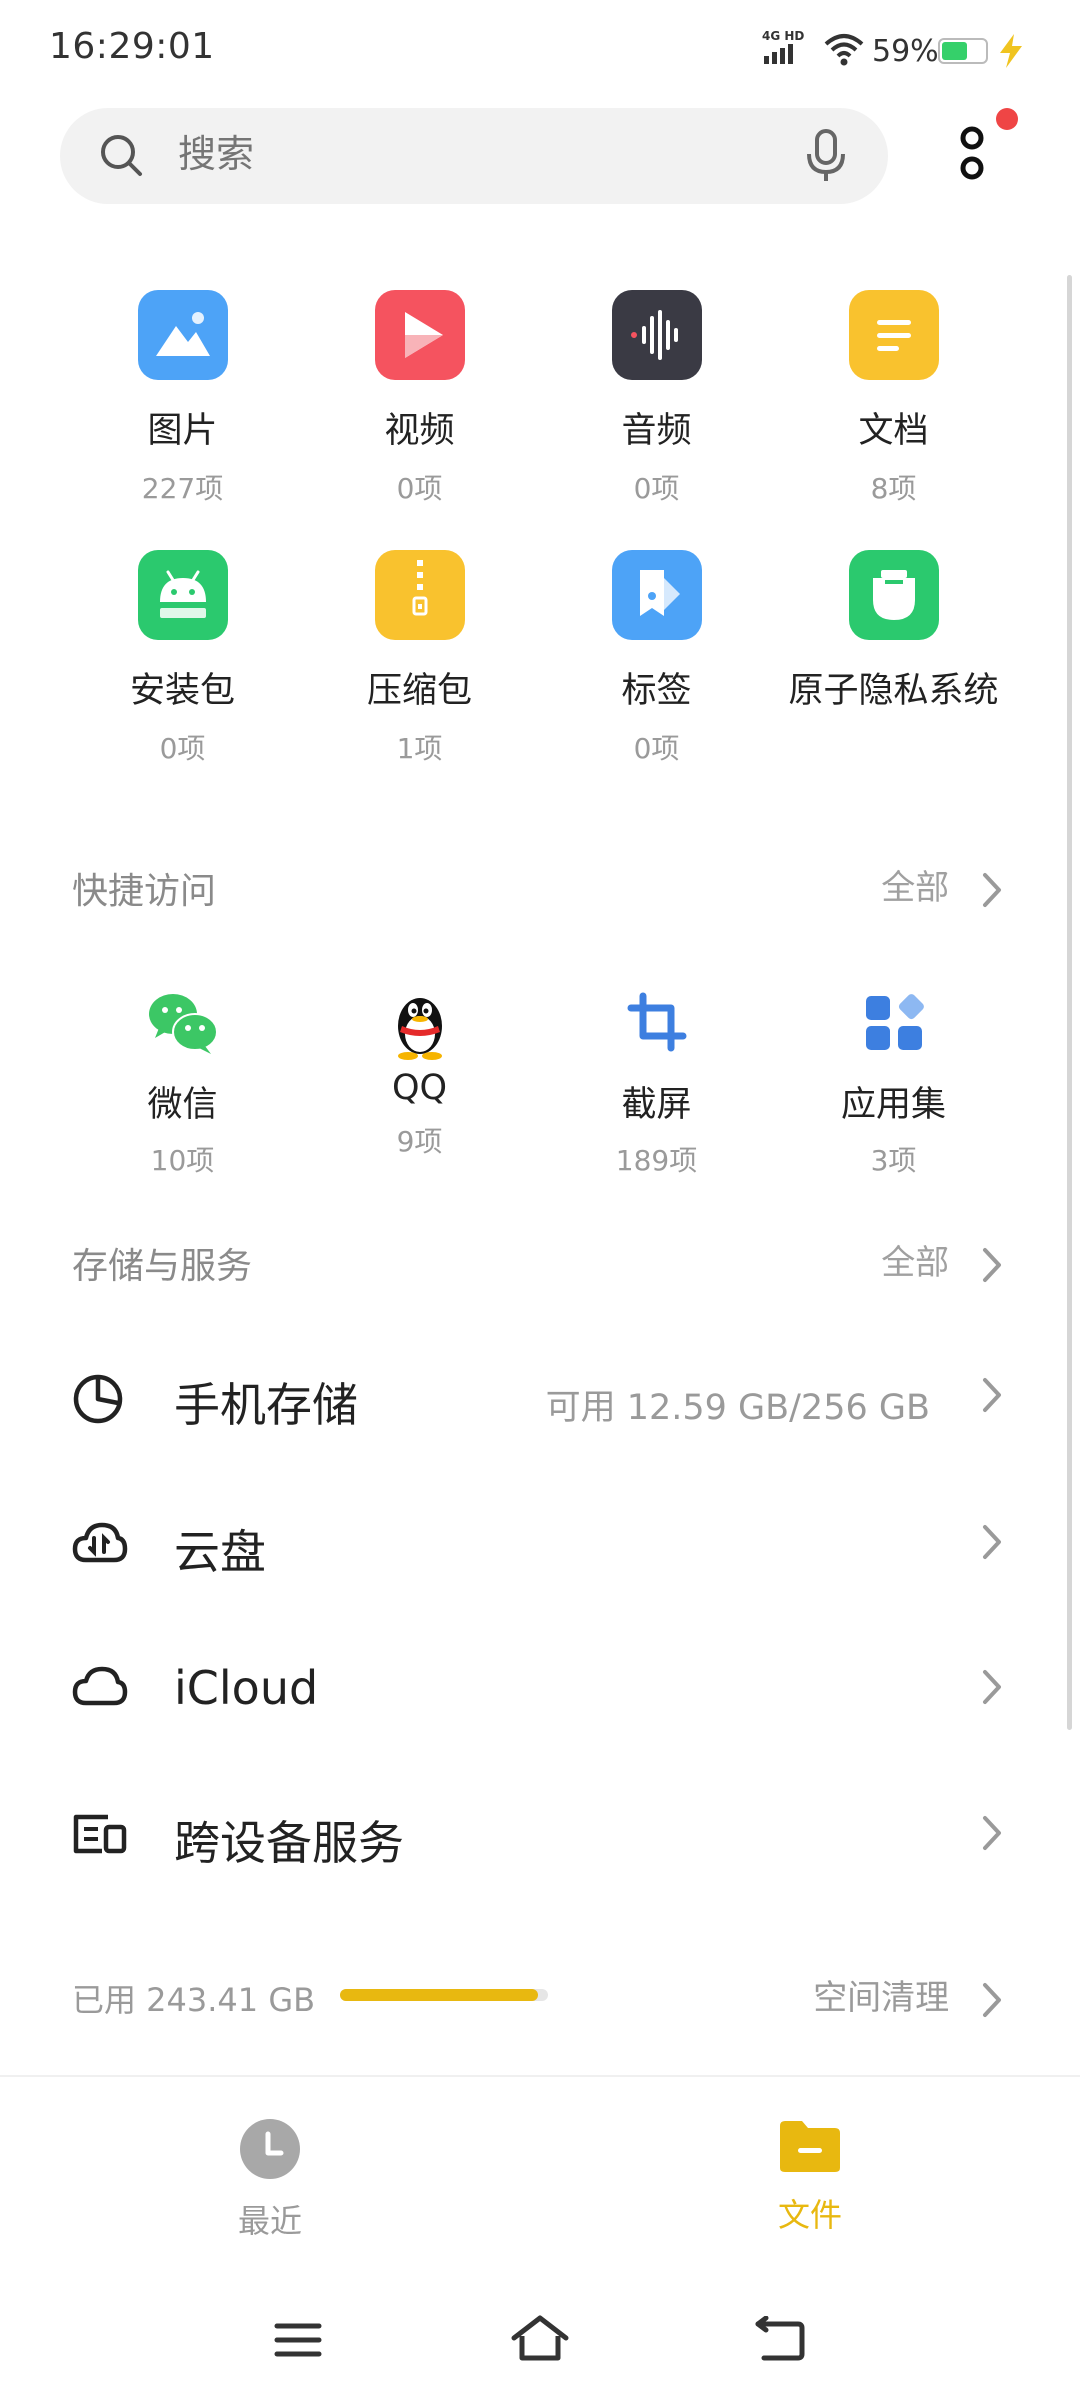 The image size is (1080, 2400). What do you see at coordinates (183, 1022) in the screenshot?
I see `wechat-icon` at bounding box center [183, 1022].